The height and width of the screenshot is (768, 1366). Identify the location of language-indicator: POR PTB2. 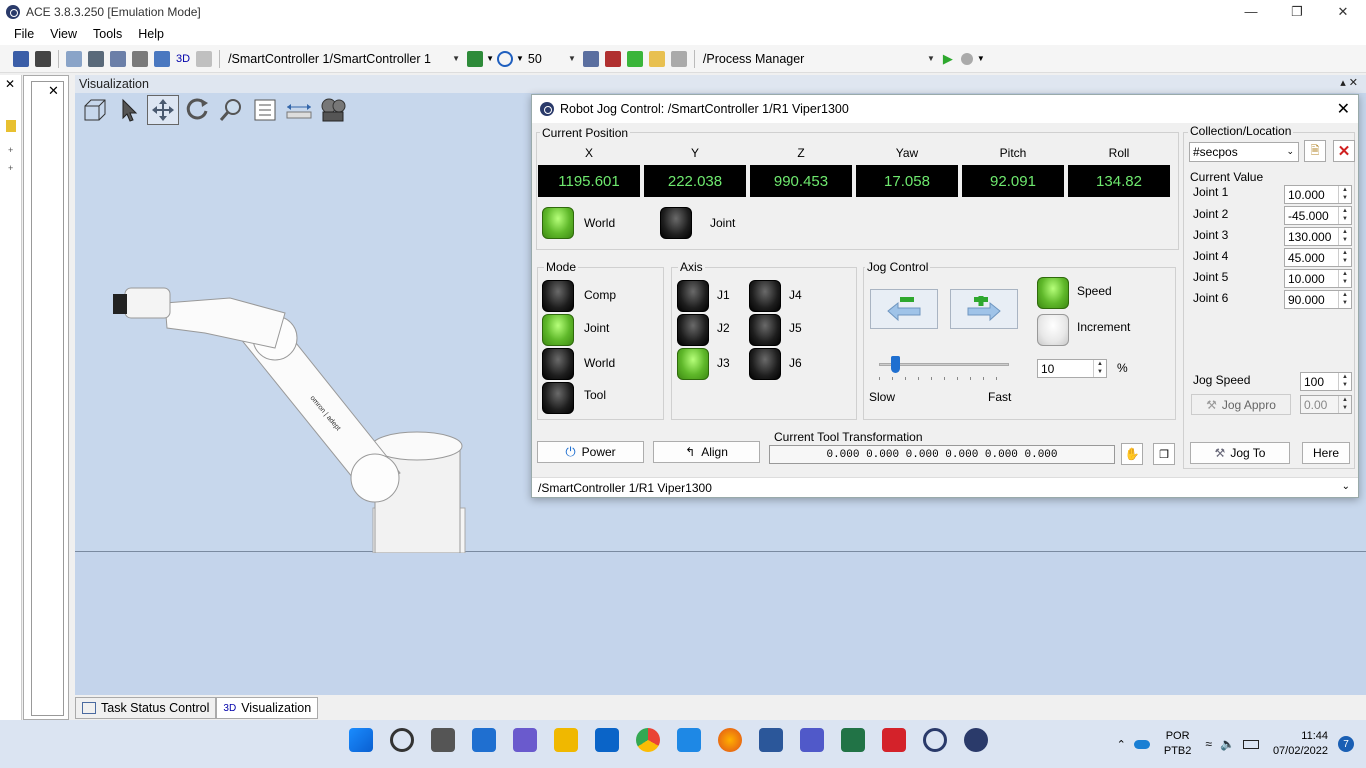
(1178, 744).